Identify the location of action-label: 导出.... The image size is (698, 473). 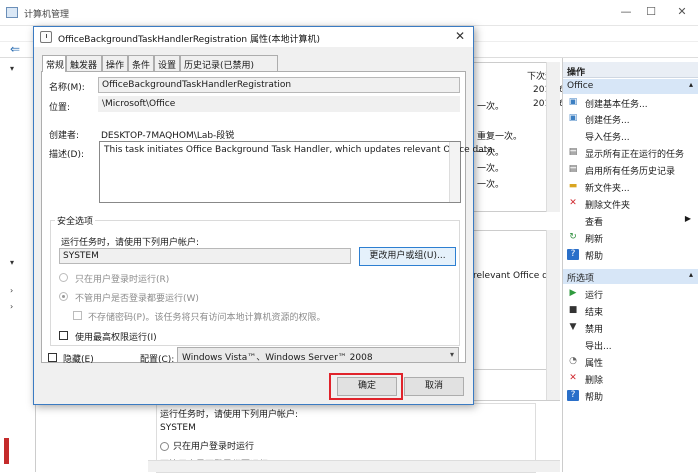
(598, 347).